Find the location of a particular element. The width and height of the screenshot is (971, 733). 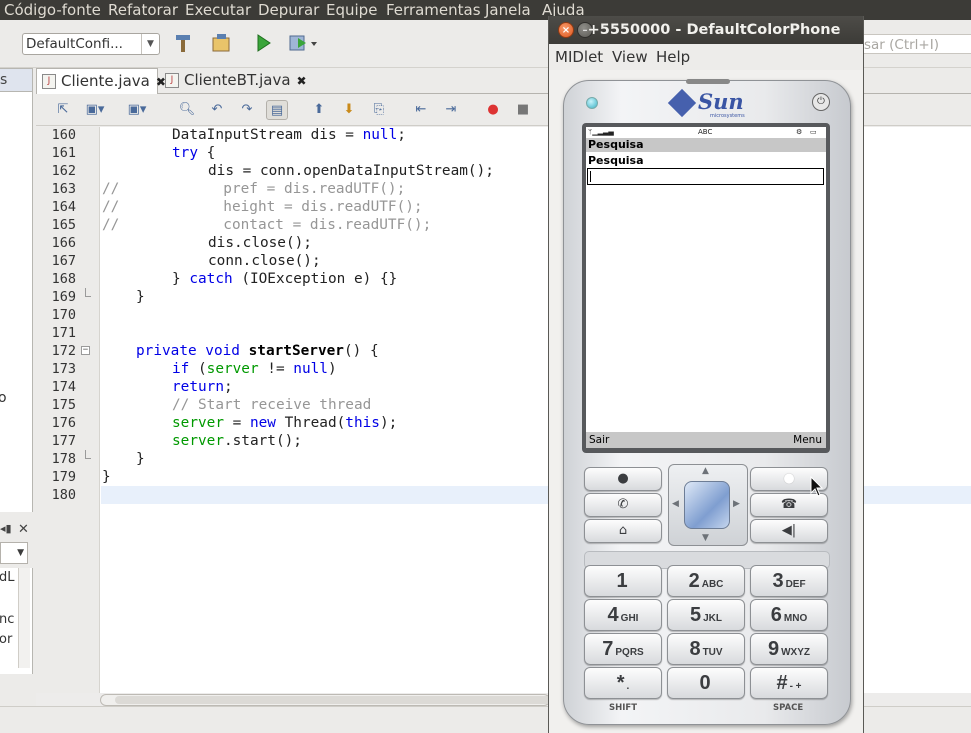

softkey-left-button: ● is located at coordinates (623, 479).